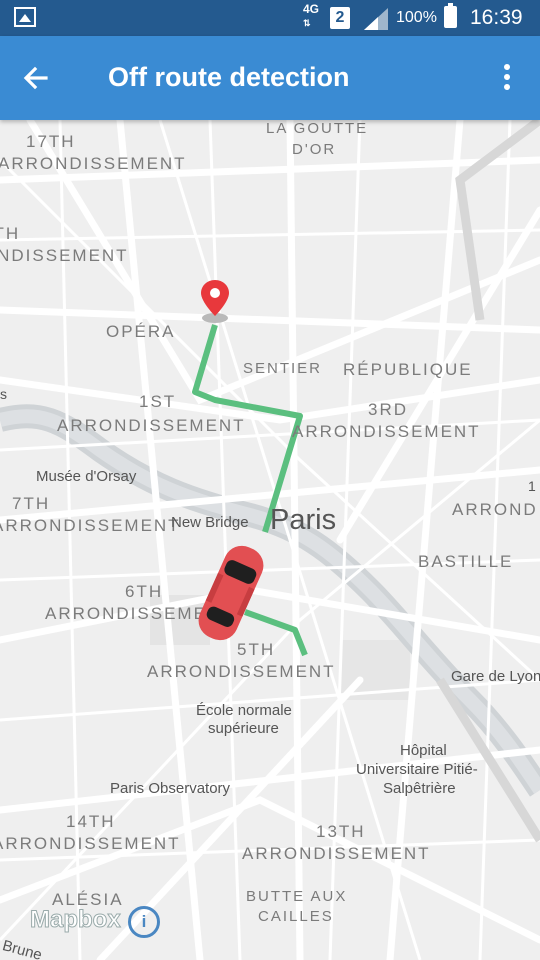 The image size is (540, 960). I want to click on district-label: ARROND, so click(495, 509).